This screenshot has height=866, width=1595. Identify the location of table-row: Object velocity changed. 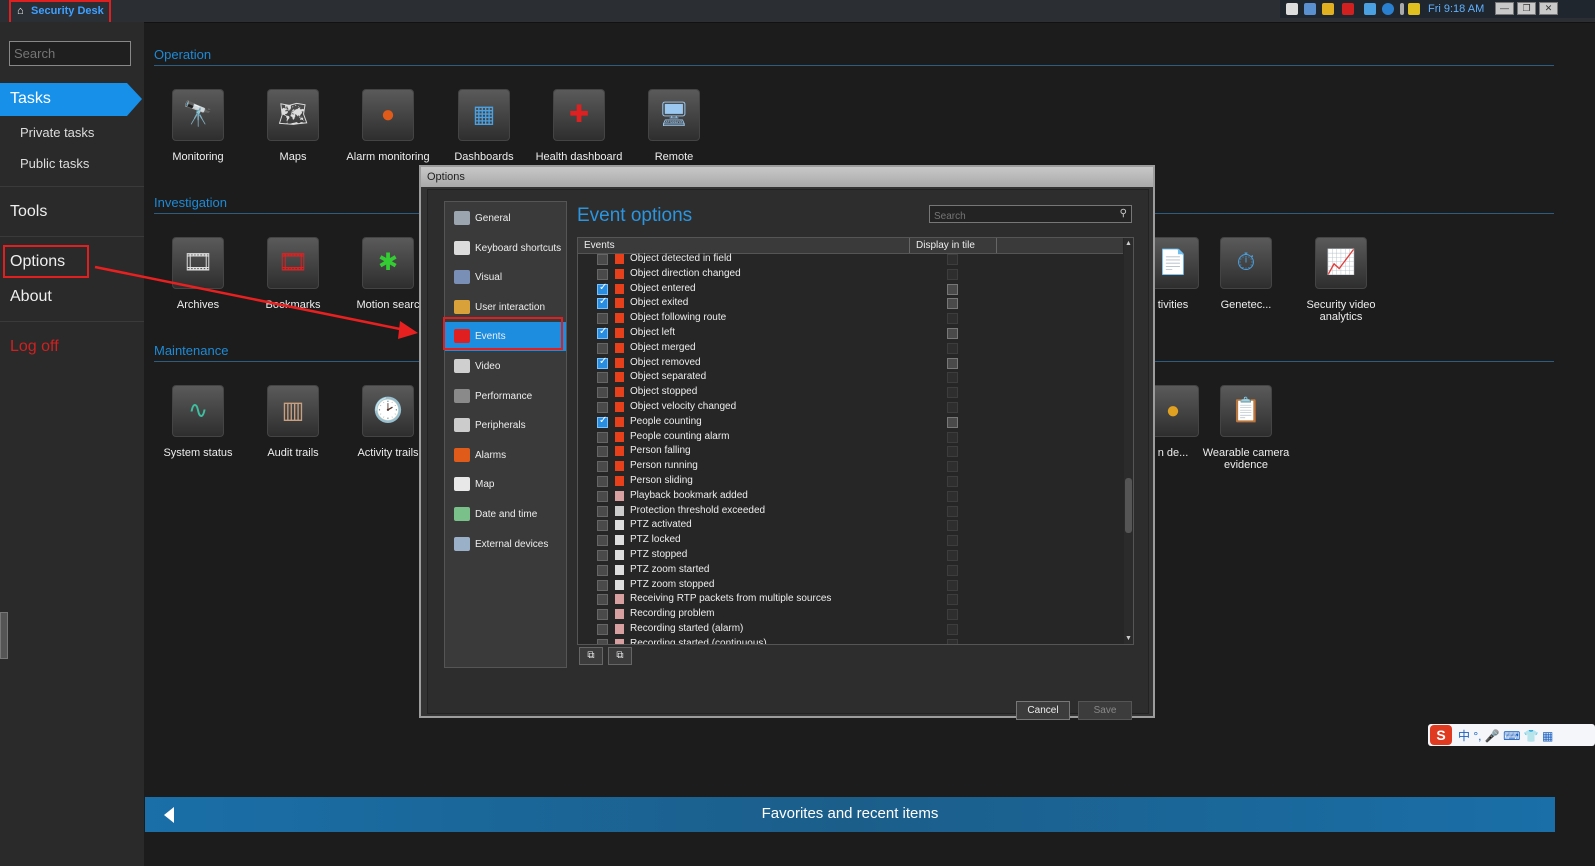
(850, 407).